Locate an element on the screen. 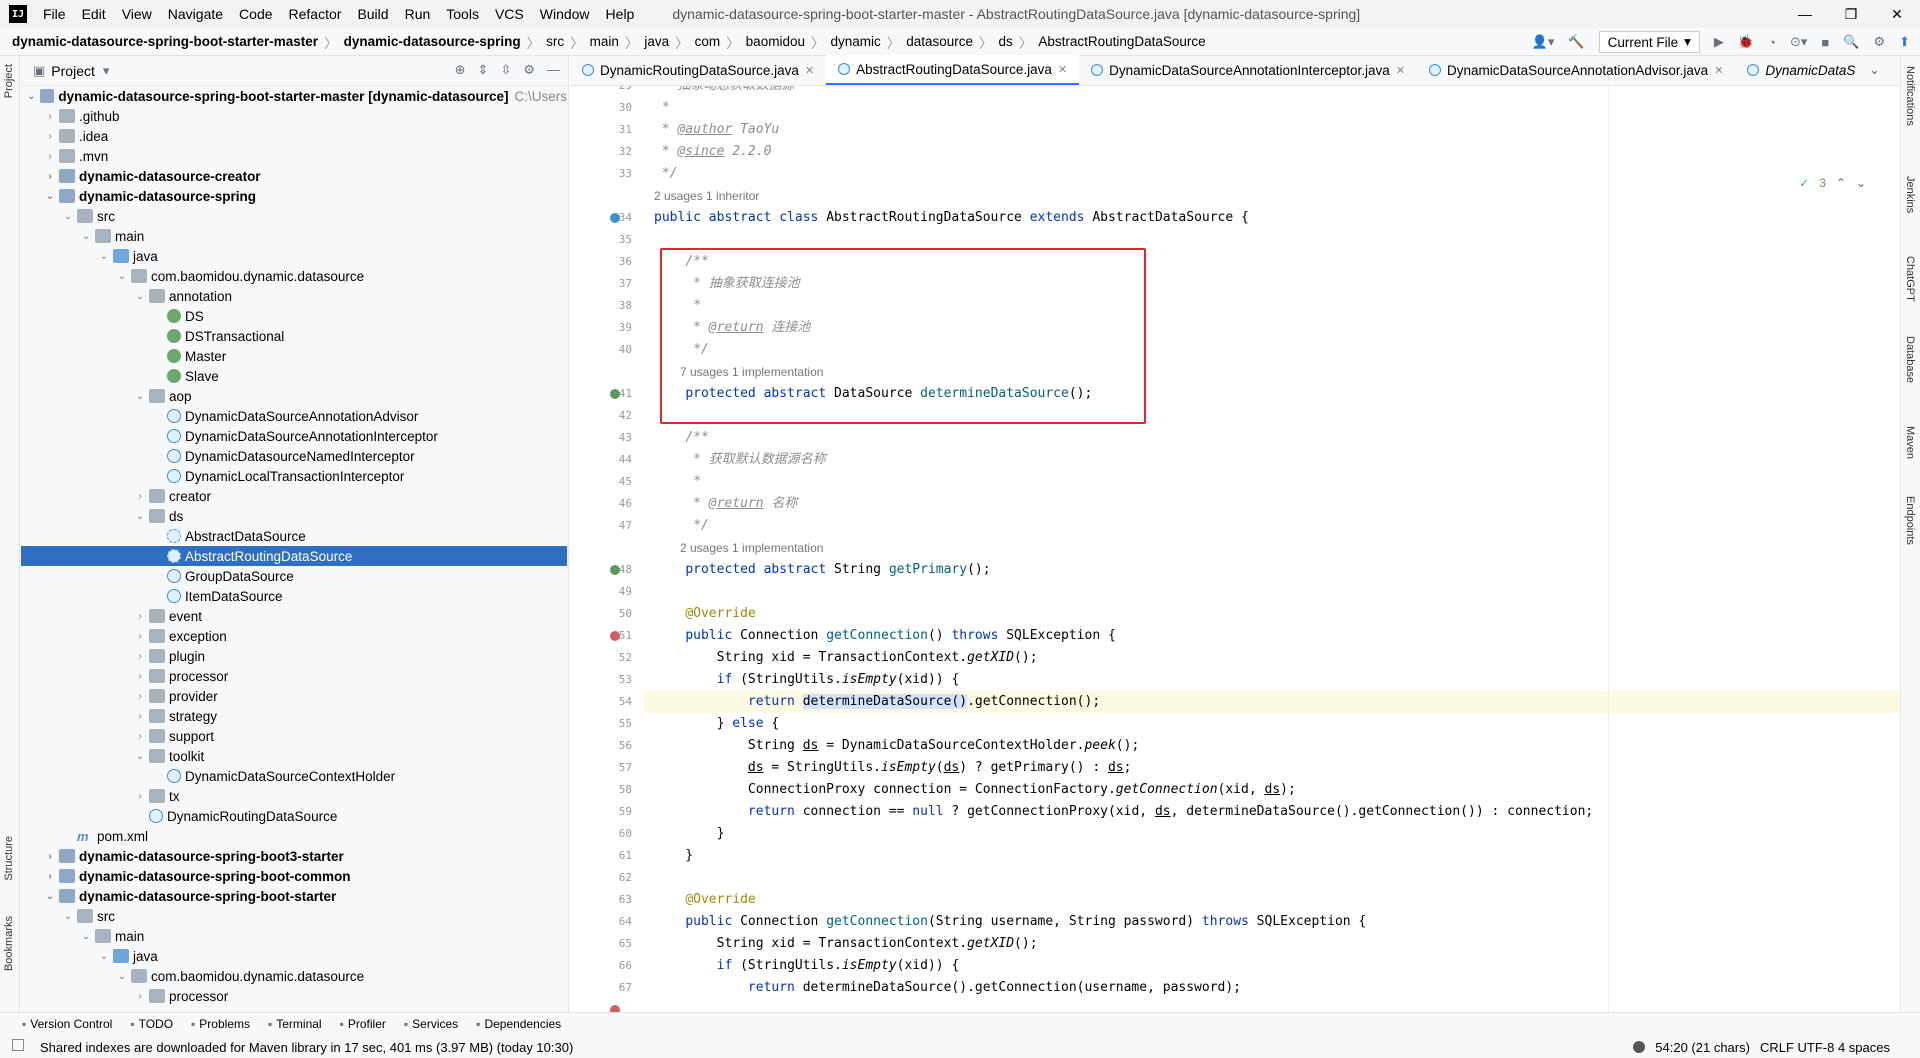  tree-item: ⌄ src is located at coordinates (294, 916).